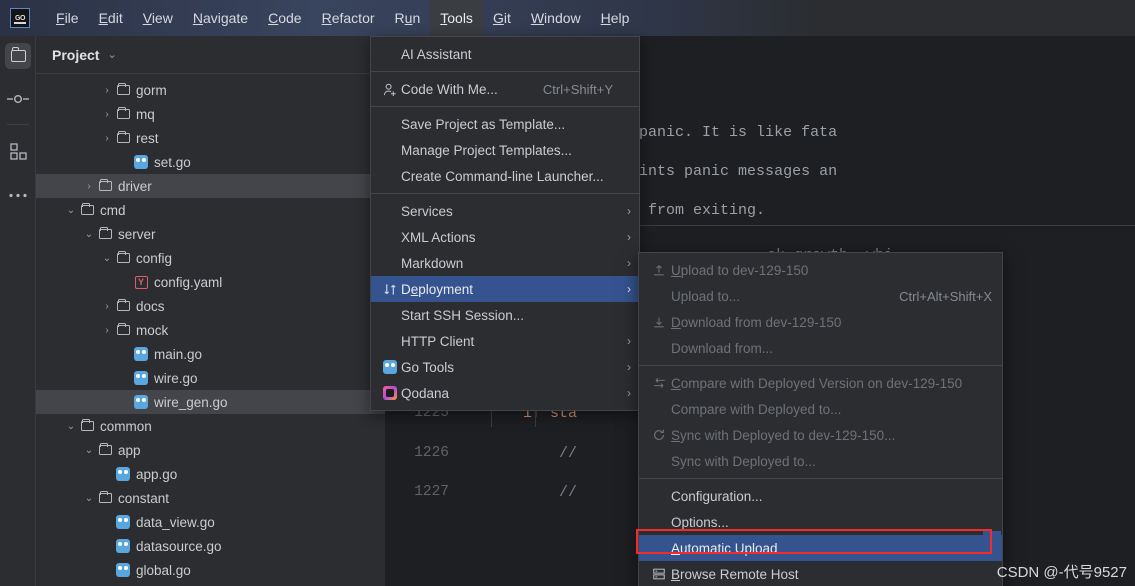  I want to click on menu-window: Window, so click(556, 18).